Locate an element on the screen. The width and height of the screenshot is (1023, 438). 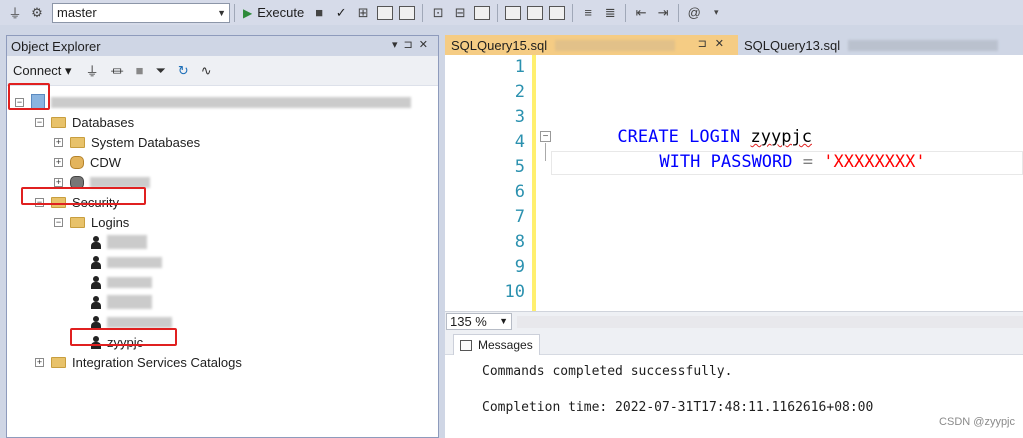
plug-settings-icon: ⚙ is located at coordinates (37, 13).